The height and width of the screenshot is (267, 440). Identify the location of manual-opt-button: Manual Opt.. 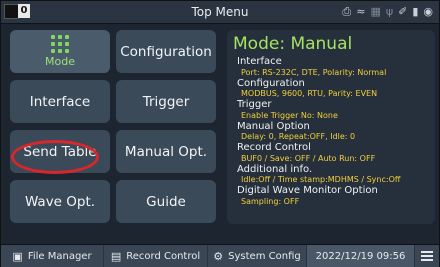
(166, 151).